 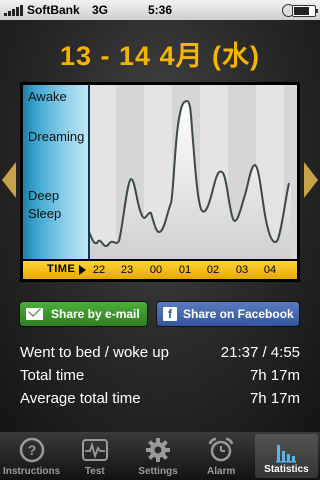 I want to click on battery-icon, so click(x=305, y=11).